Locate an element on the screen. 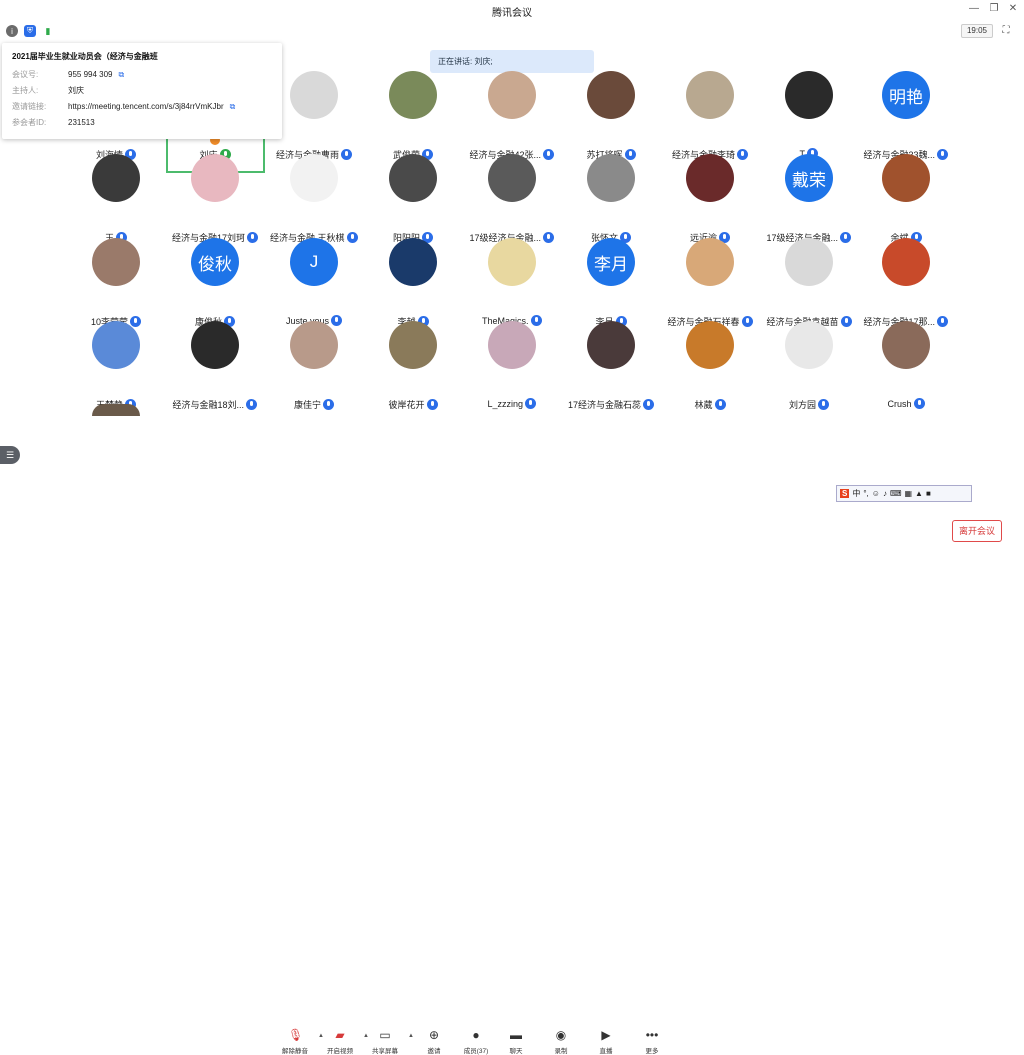  participant-avatar: 李月 is located at coordinates (611, 262).